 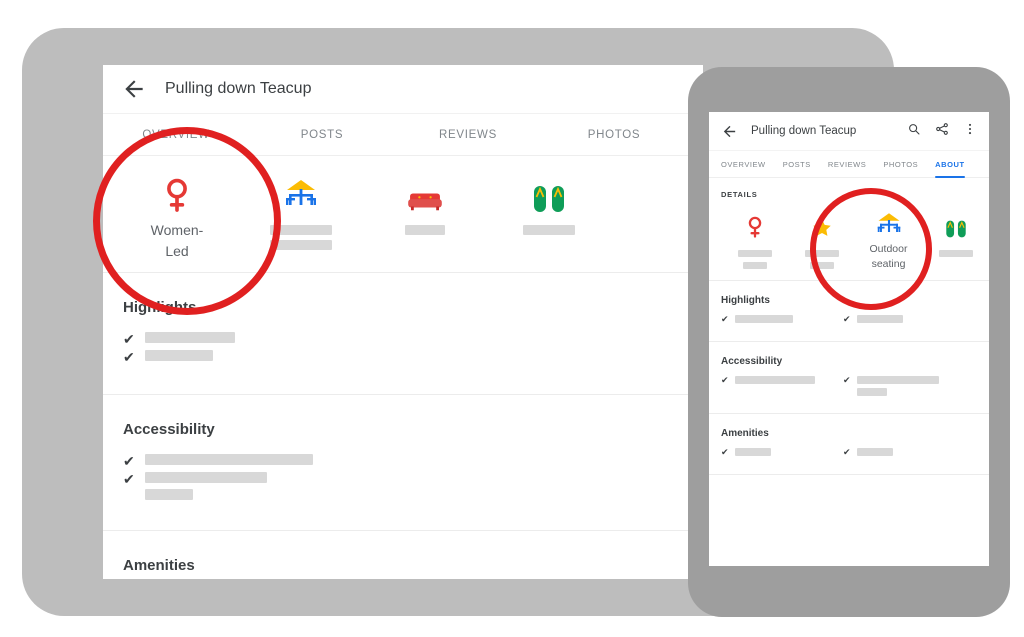 What do you see at coordinates (403, 89) in the screenshot?
I see `tablet-app-bar: Pulling down Teacup` at bounding box center [403, 89].